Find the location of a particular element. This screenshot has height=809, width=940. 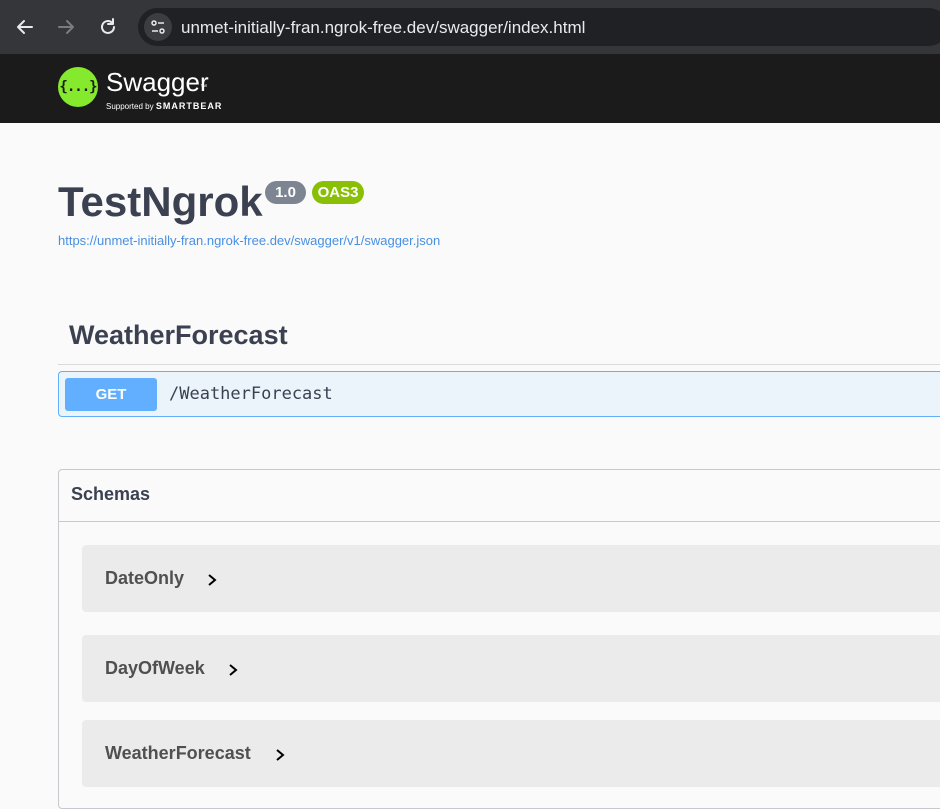

model-name: DateOnly is located at coordinates (145, 578).